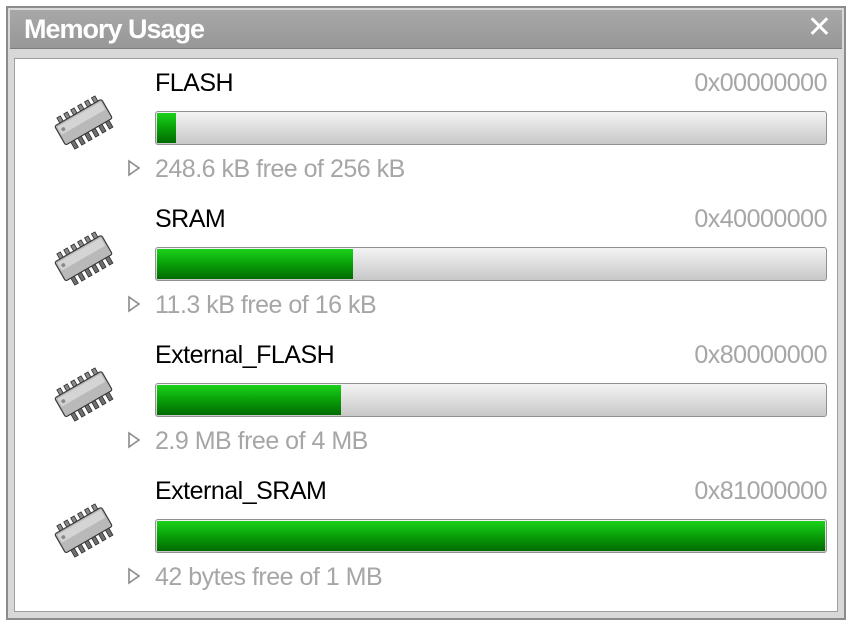  I want to click on memory-address: 0x80000000, so click(760, 355).